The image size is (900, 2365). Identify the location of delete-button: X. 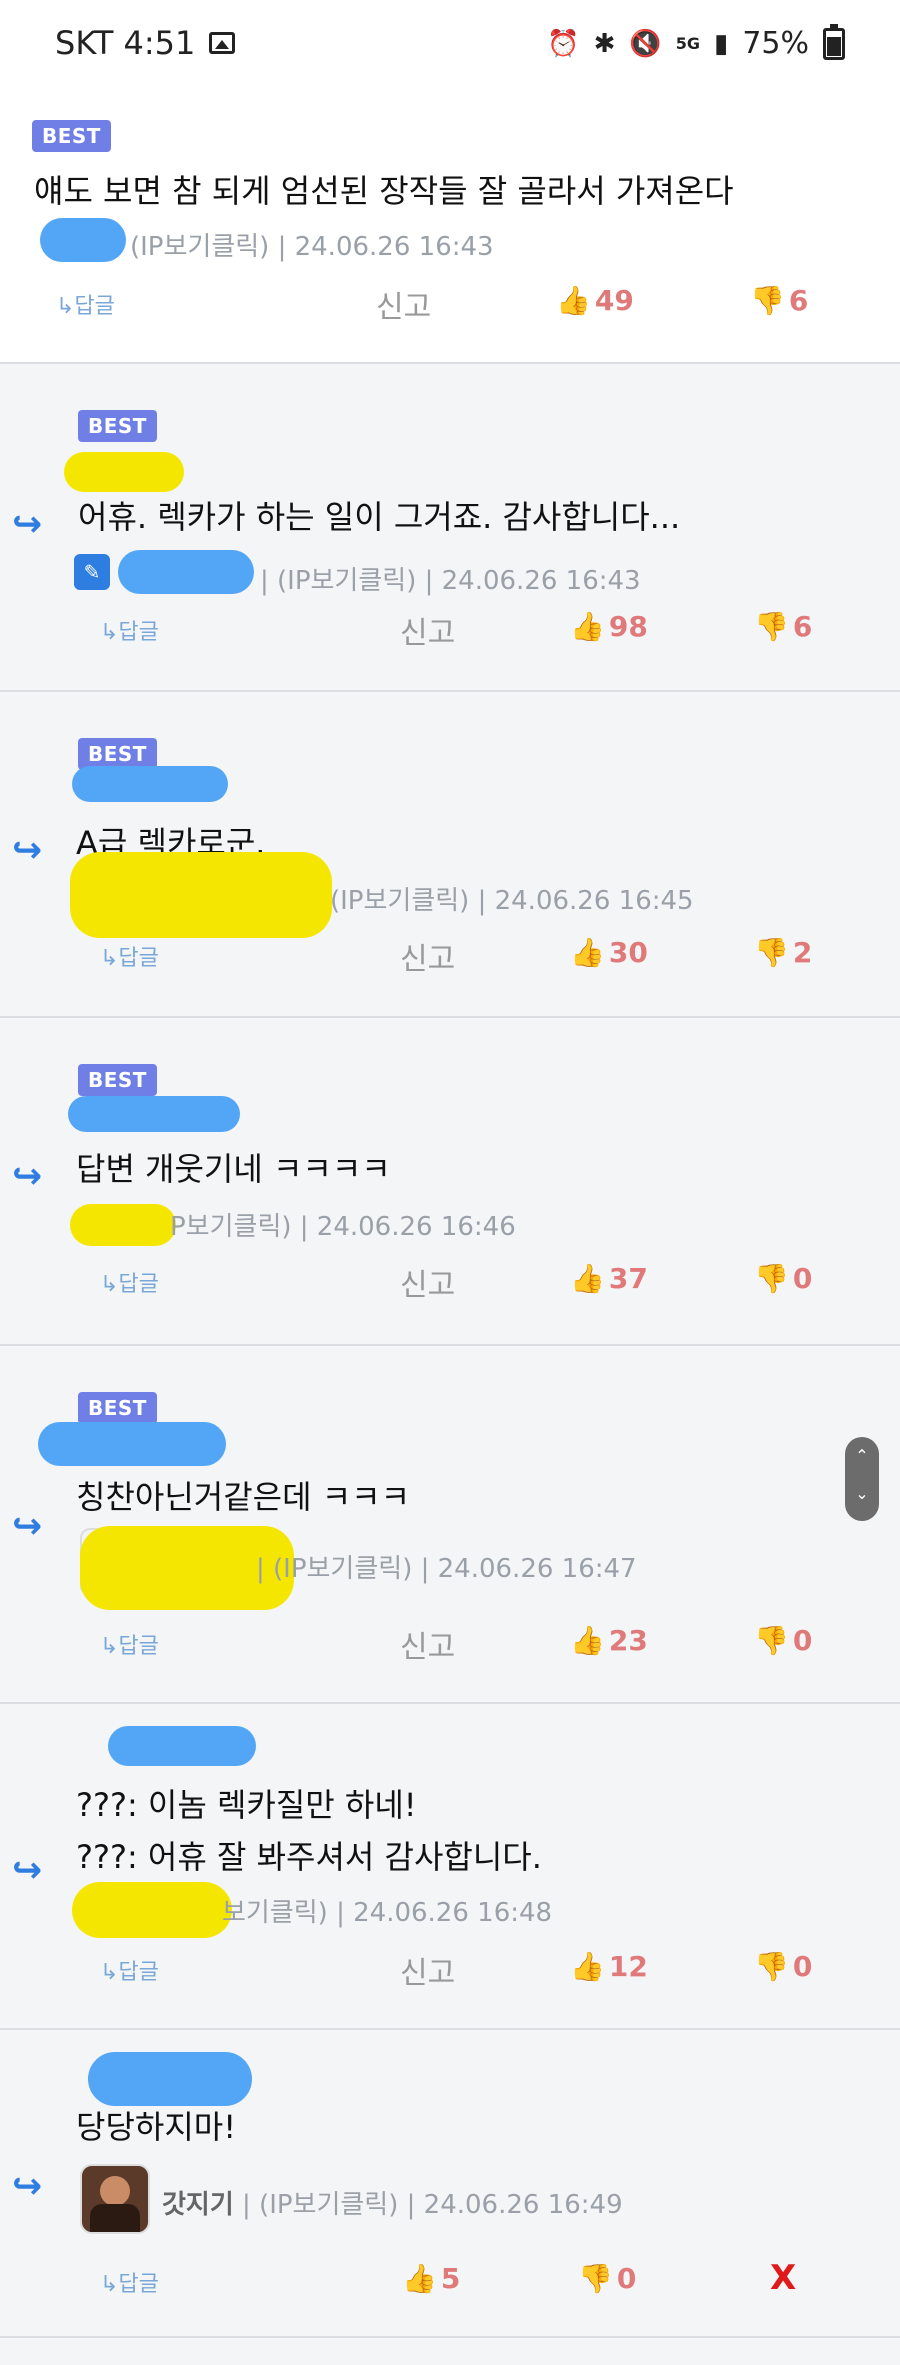
(783, 2278).